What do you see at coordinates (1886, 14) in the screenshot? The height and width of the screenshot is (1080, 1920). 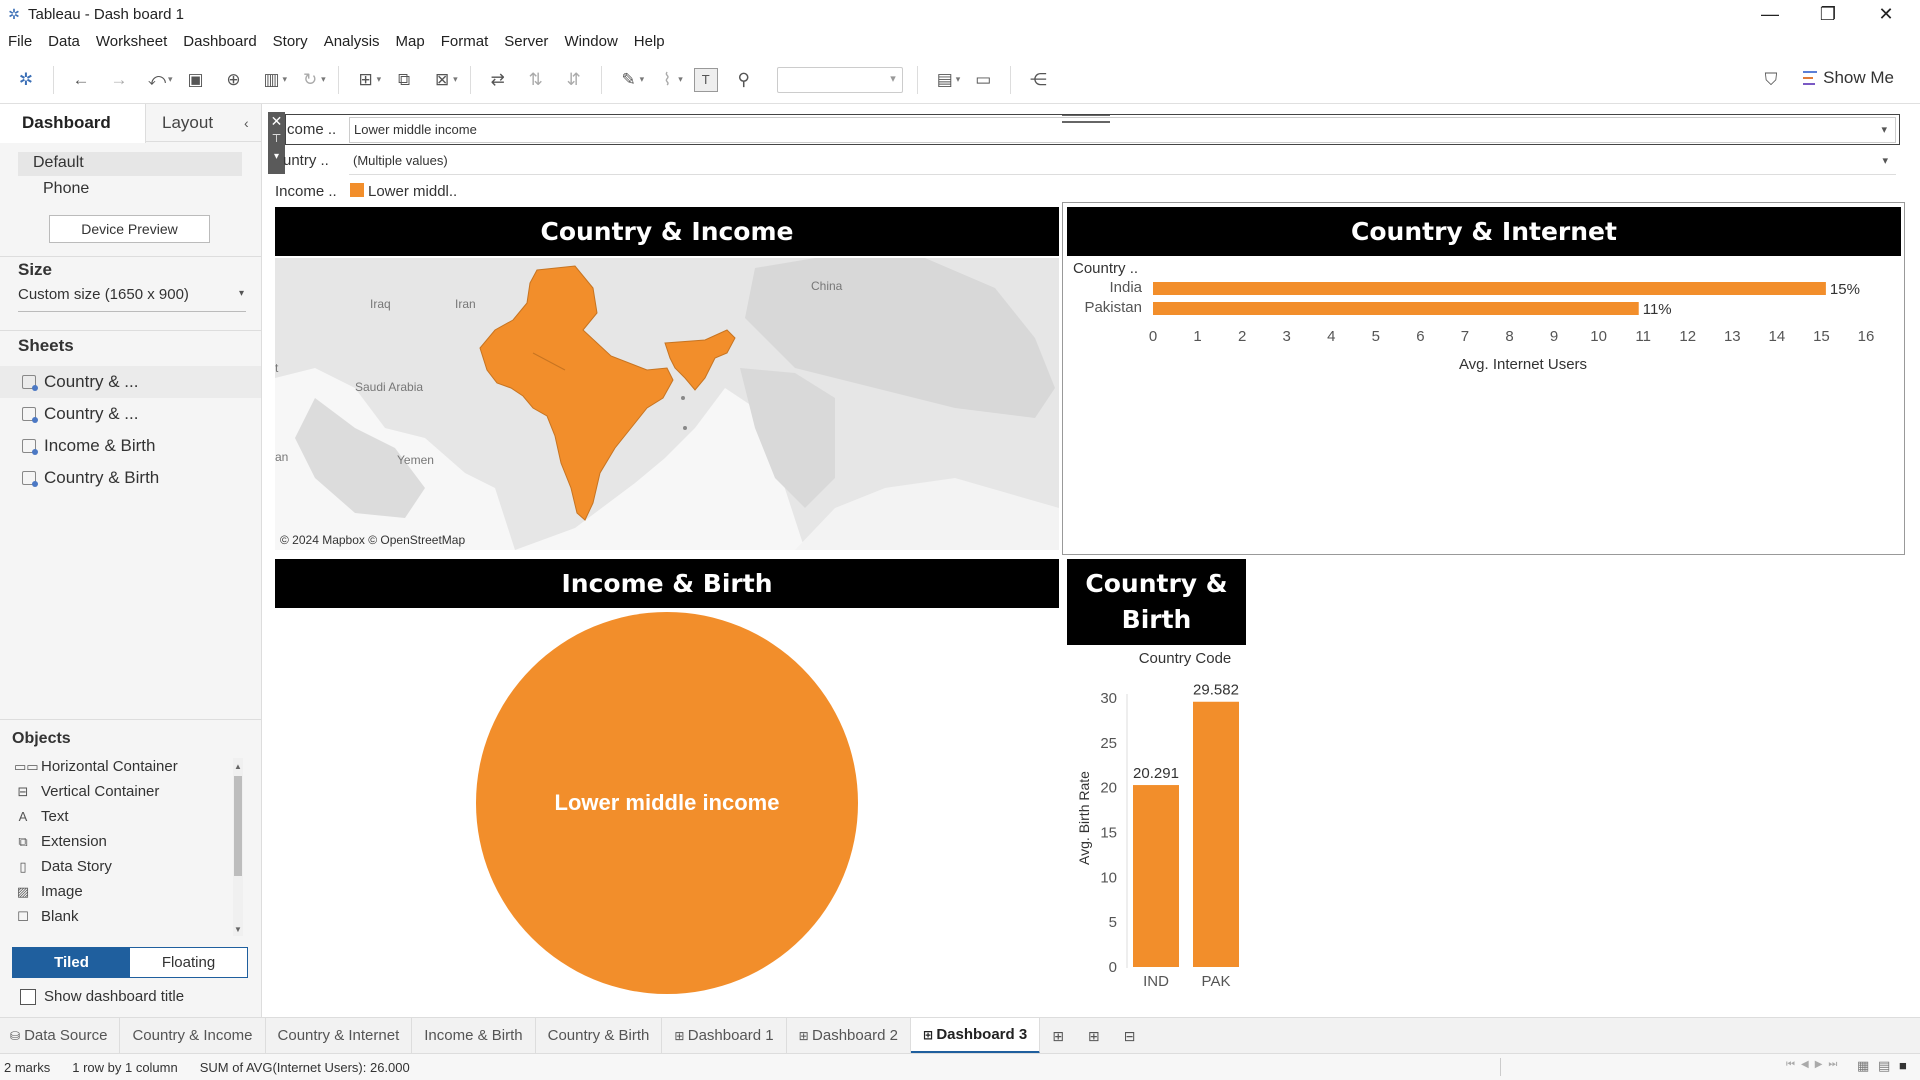 I see `close-window-button: ✕` at bounding box center [1886, 14].